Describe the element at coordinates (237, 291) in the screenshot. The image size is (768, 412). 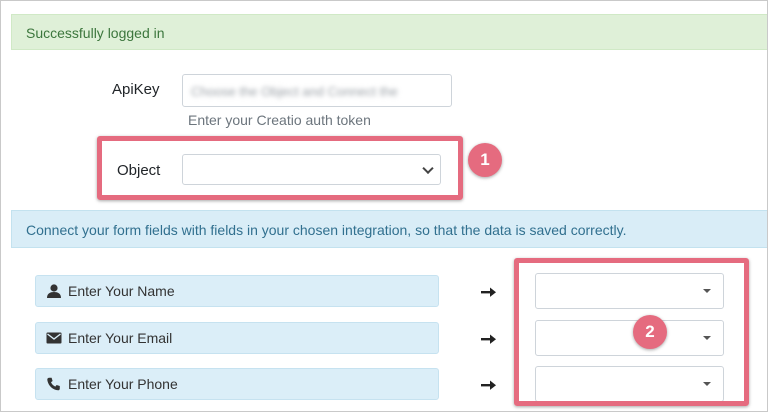
I see `form-field-name: Enter Your Name` at that location.